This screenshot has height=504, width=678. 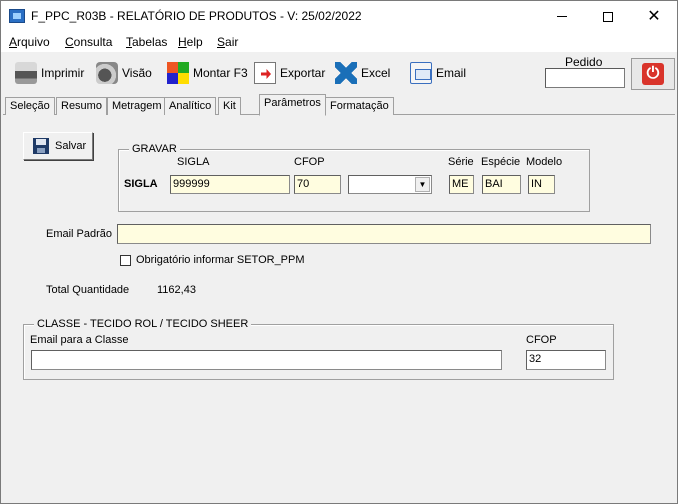 What do you see at coordinates (107, 73) in the screenshot?
I see `preview-icon` at bounding box center [107, 73].